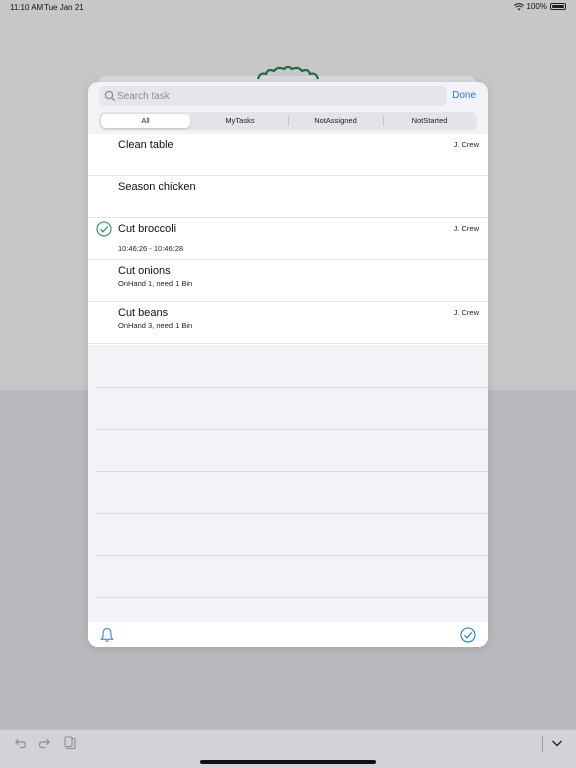 The image size is (576, 768). I want to click on search-icon, so click(110, 96).